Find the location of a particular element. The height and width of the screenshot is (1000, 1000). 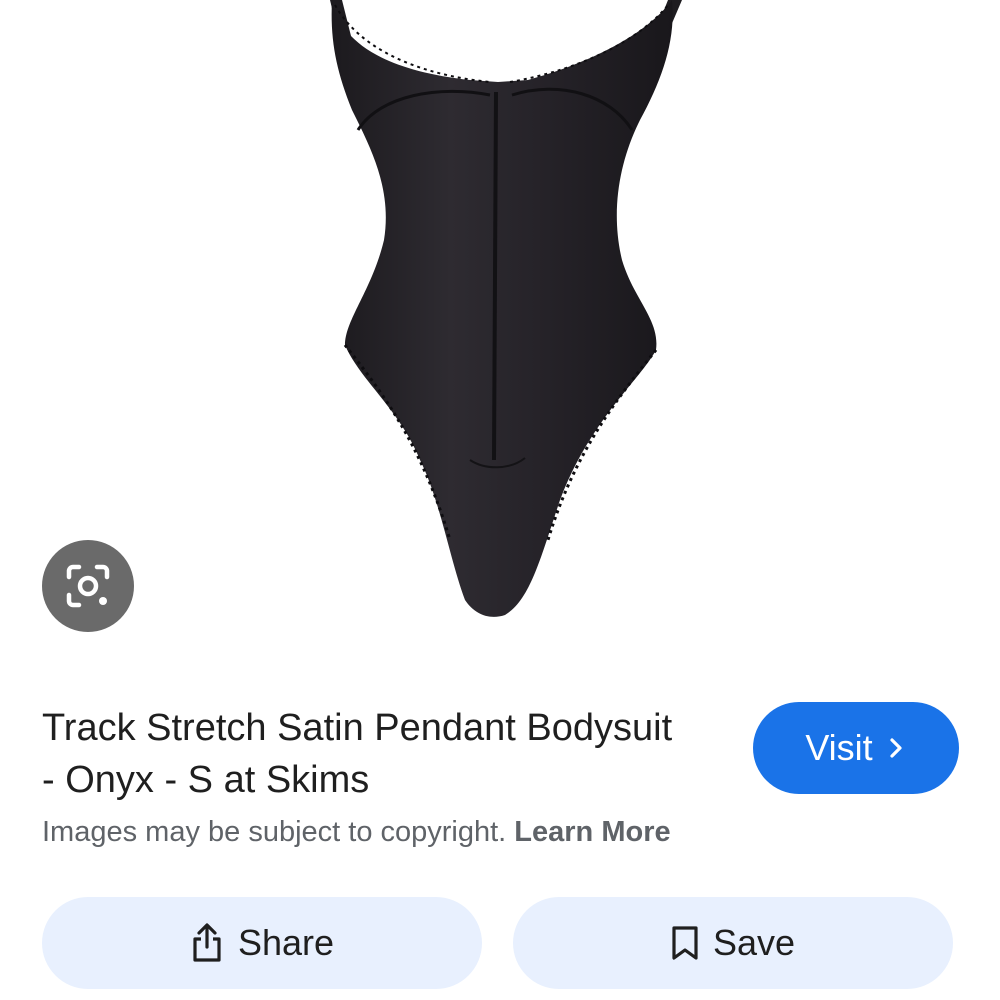

save-button: Save is located at coordinates (733, 943).